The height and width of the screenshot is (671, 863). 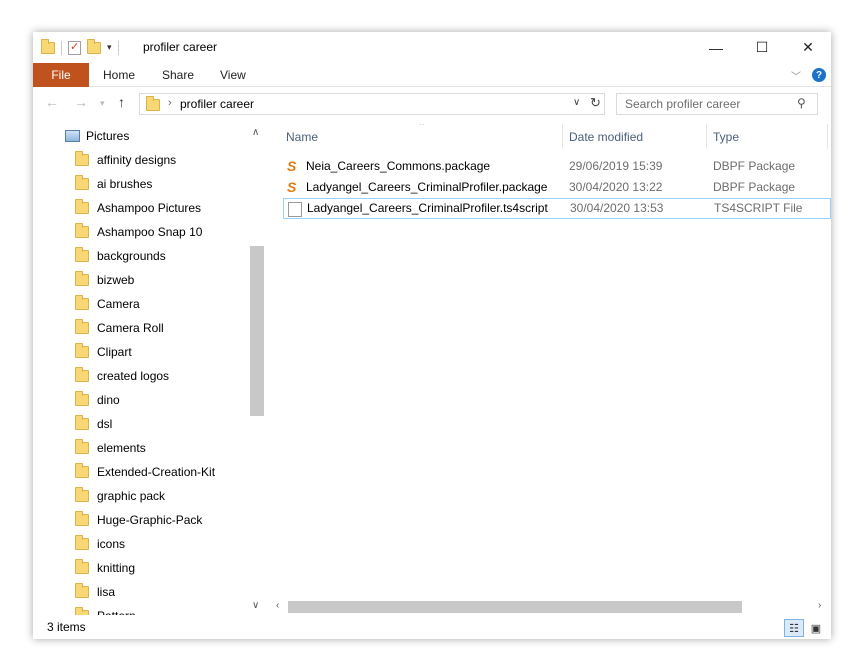 I want to click on minimize-button: —, so click(x=716, y=47).